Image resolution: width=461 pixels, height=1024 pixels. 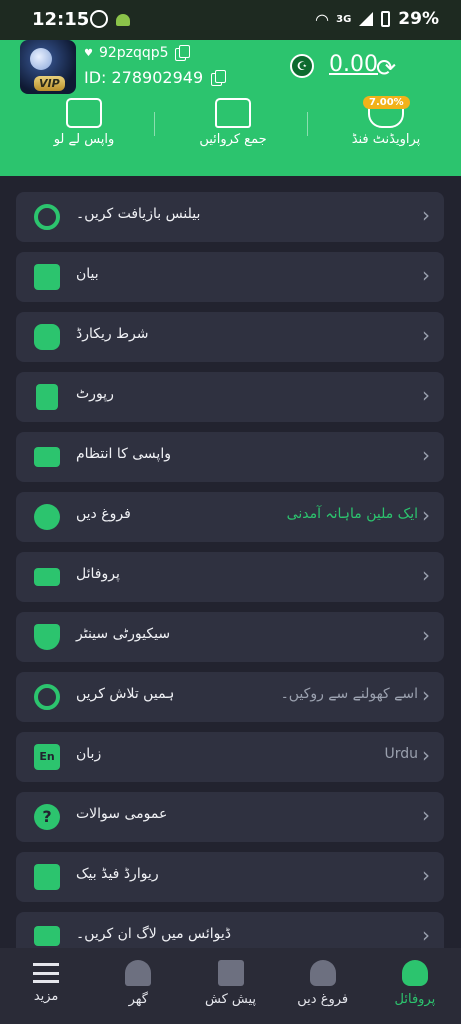 I want to click on refresh-icon: ⟳, so click(x=386, y=68).